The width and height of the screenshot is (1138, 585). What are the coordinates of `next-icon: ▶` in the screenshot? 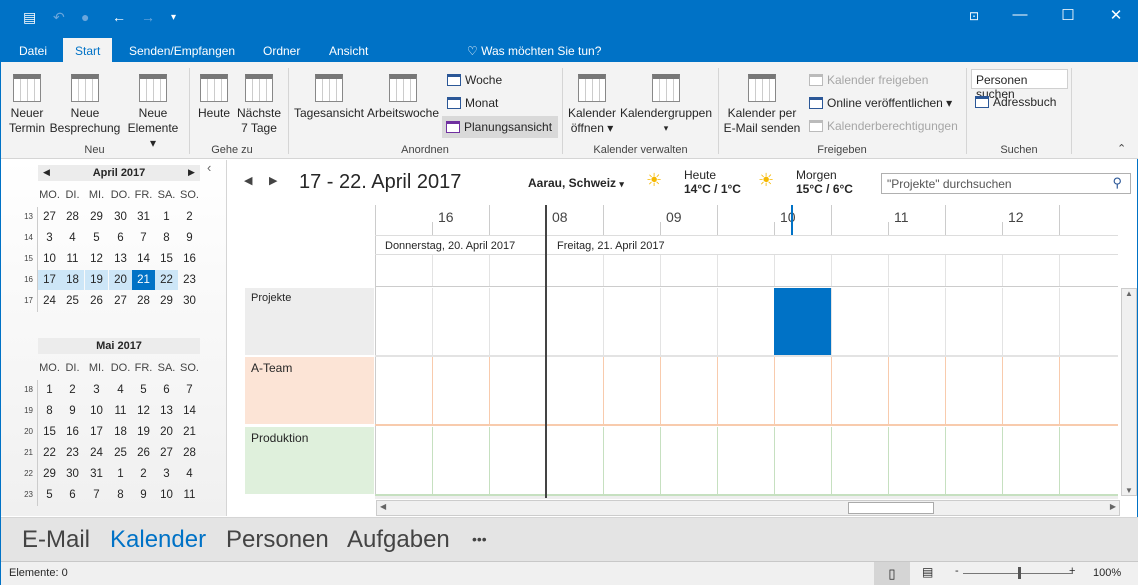 It's located at (273, 180).